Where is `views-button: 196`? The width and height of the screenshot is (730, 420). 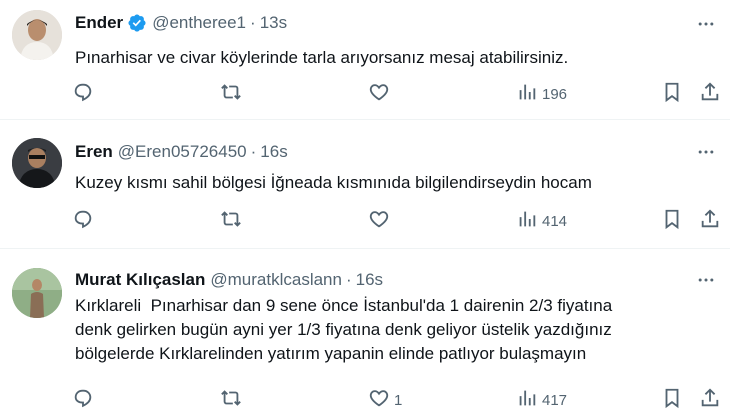 views-button: 196 is located at coordinates (541, 94).